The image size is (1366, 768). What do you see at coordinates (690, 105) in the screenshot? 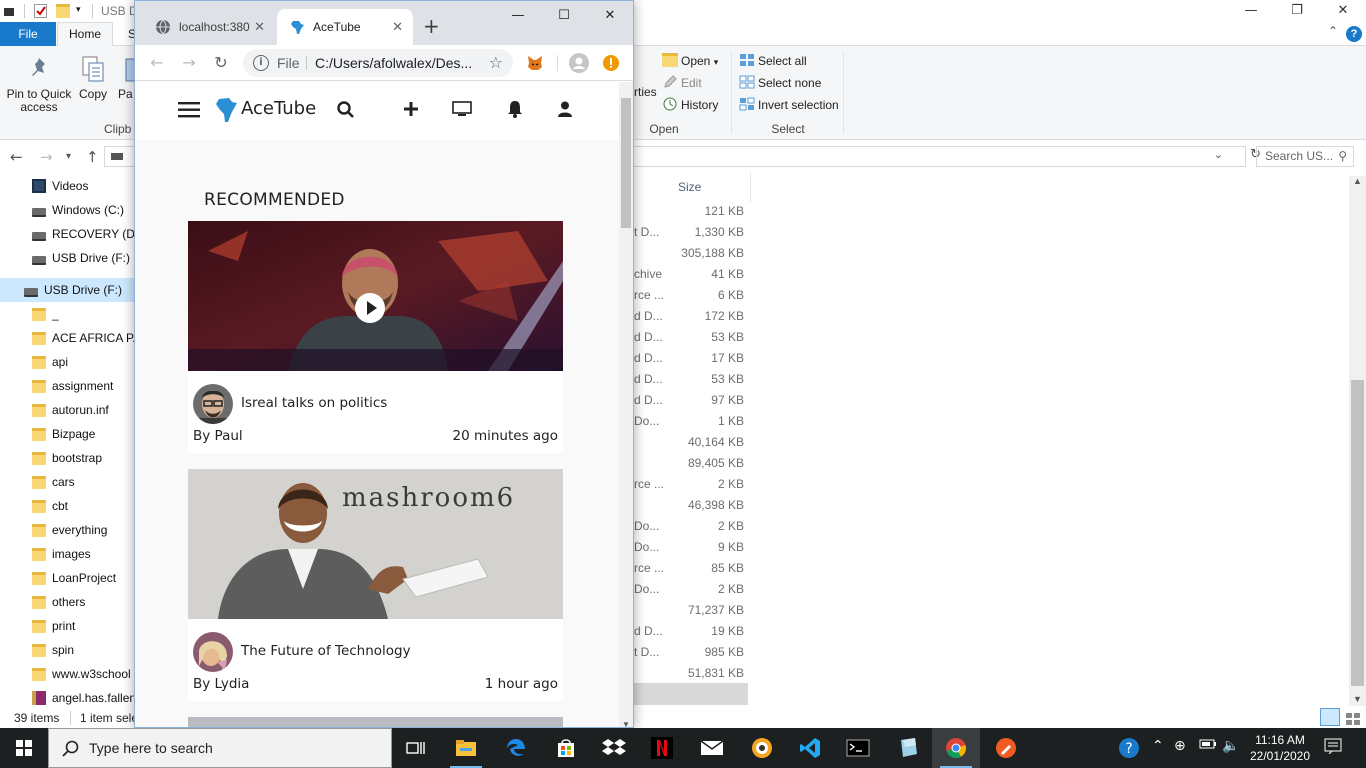
I see `history-button: History` at bounding box center [690, 105].